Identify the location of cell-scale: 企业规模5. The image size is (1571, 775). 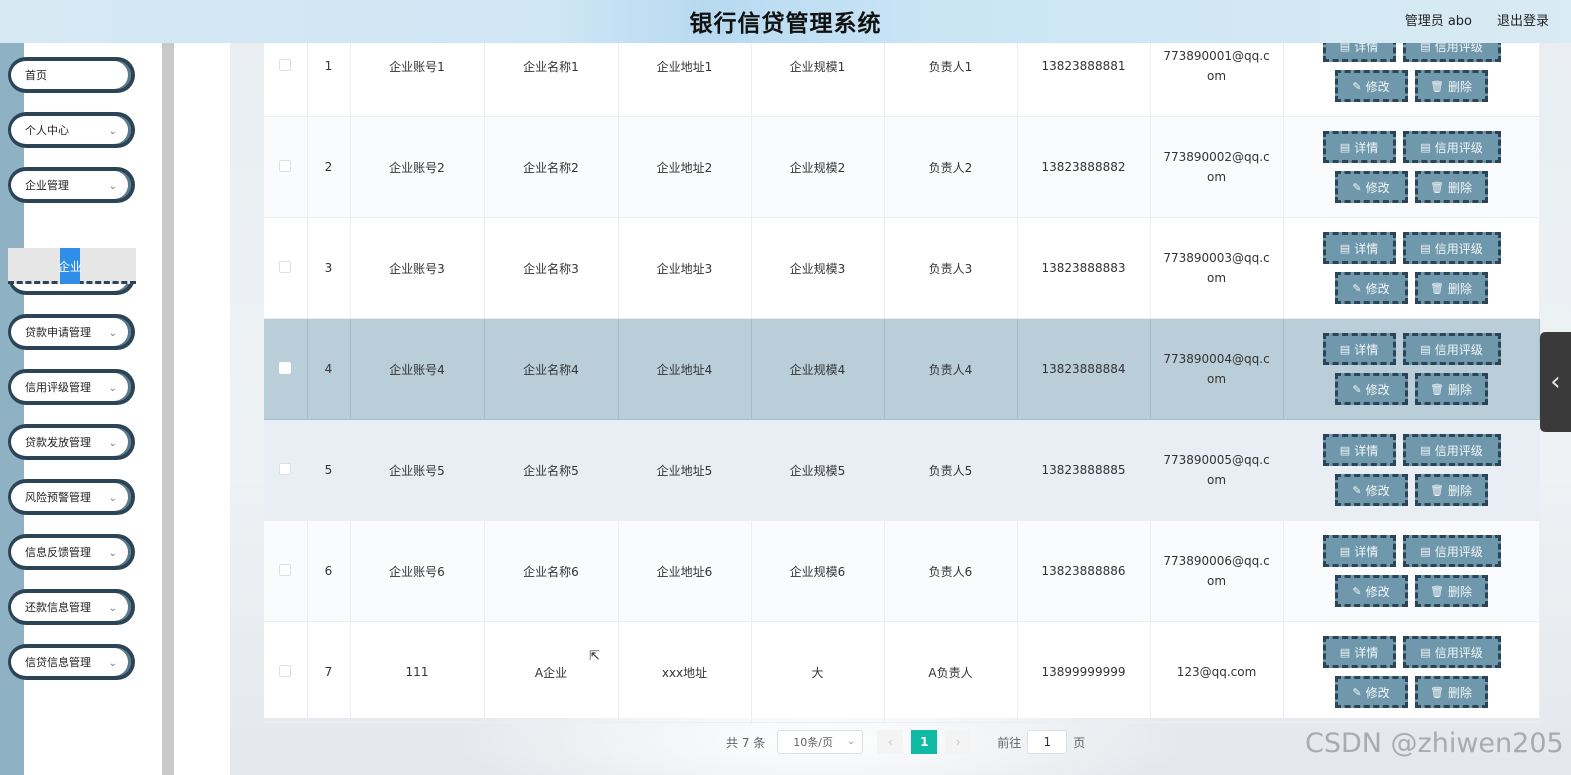
(818, 470).